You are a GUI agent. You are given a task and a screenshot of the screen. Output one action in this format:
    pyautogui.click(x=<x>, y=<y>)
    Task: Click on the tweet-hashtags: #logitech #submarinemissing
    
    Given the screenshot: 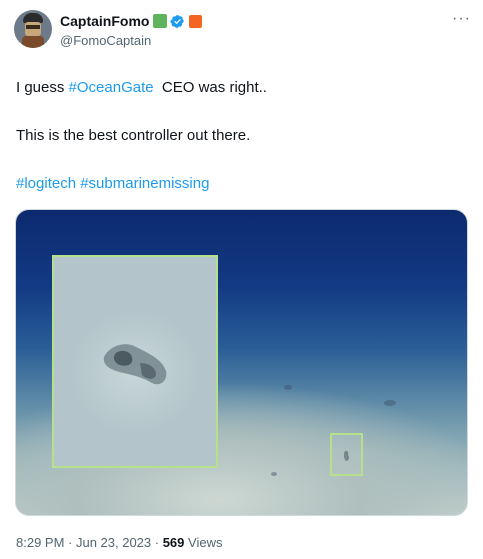 What is the action you would take?
    pyautogui.click(x=112, y=183)
    